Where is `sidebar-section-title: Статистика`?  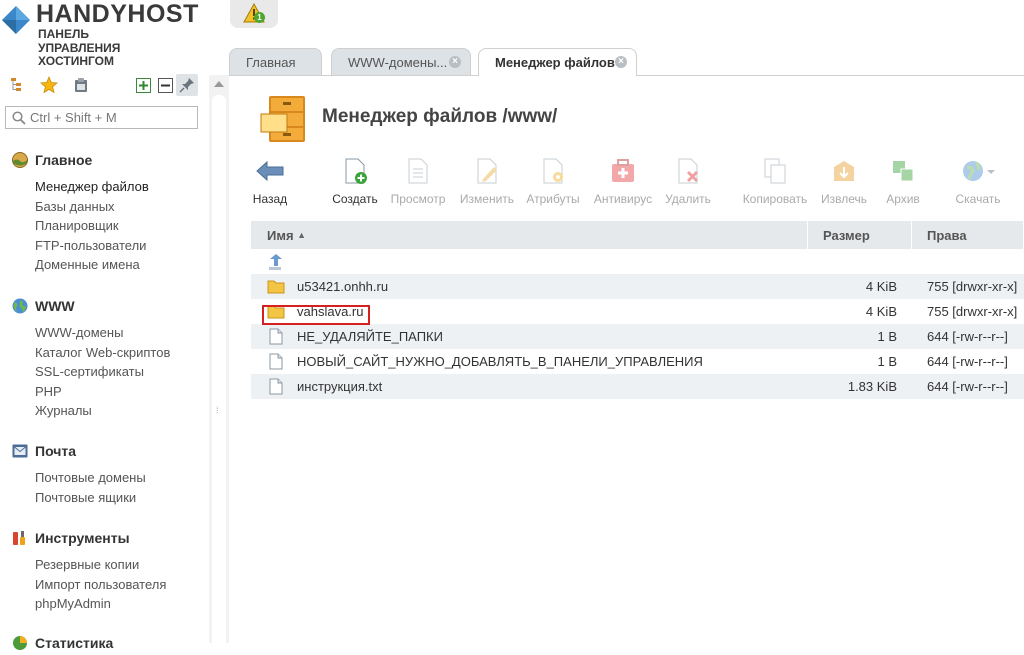
sidebar-section-title: Статистика is located at coordinates (74, 643).